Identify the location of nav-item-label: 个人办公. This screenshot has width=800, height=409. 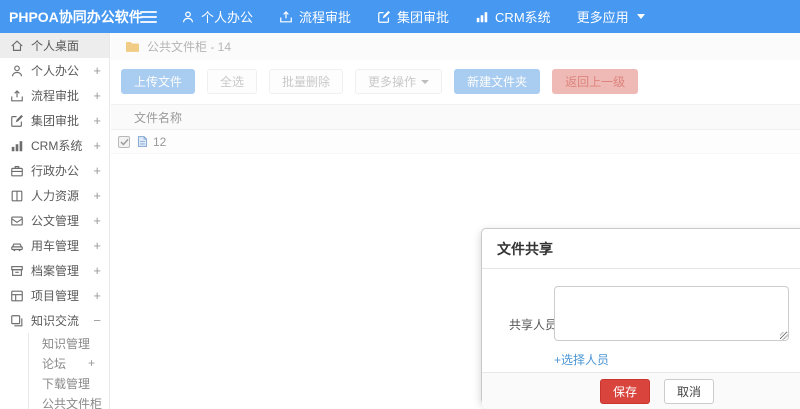
(227, 17).